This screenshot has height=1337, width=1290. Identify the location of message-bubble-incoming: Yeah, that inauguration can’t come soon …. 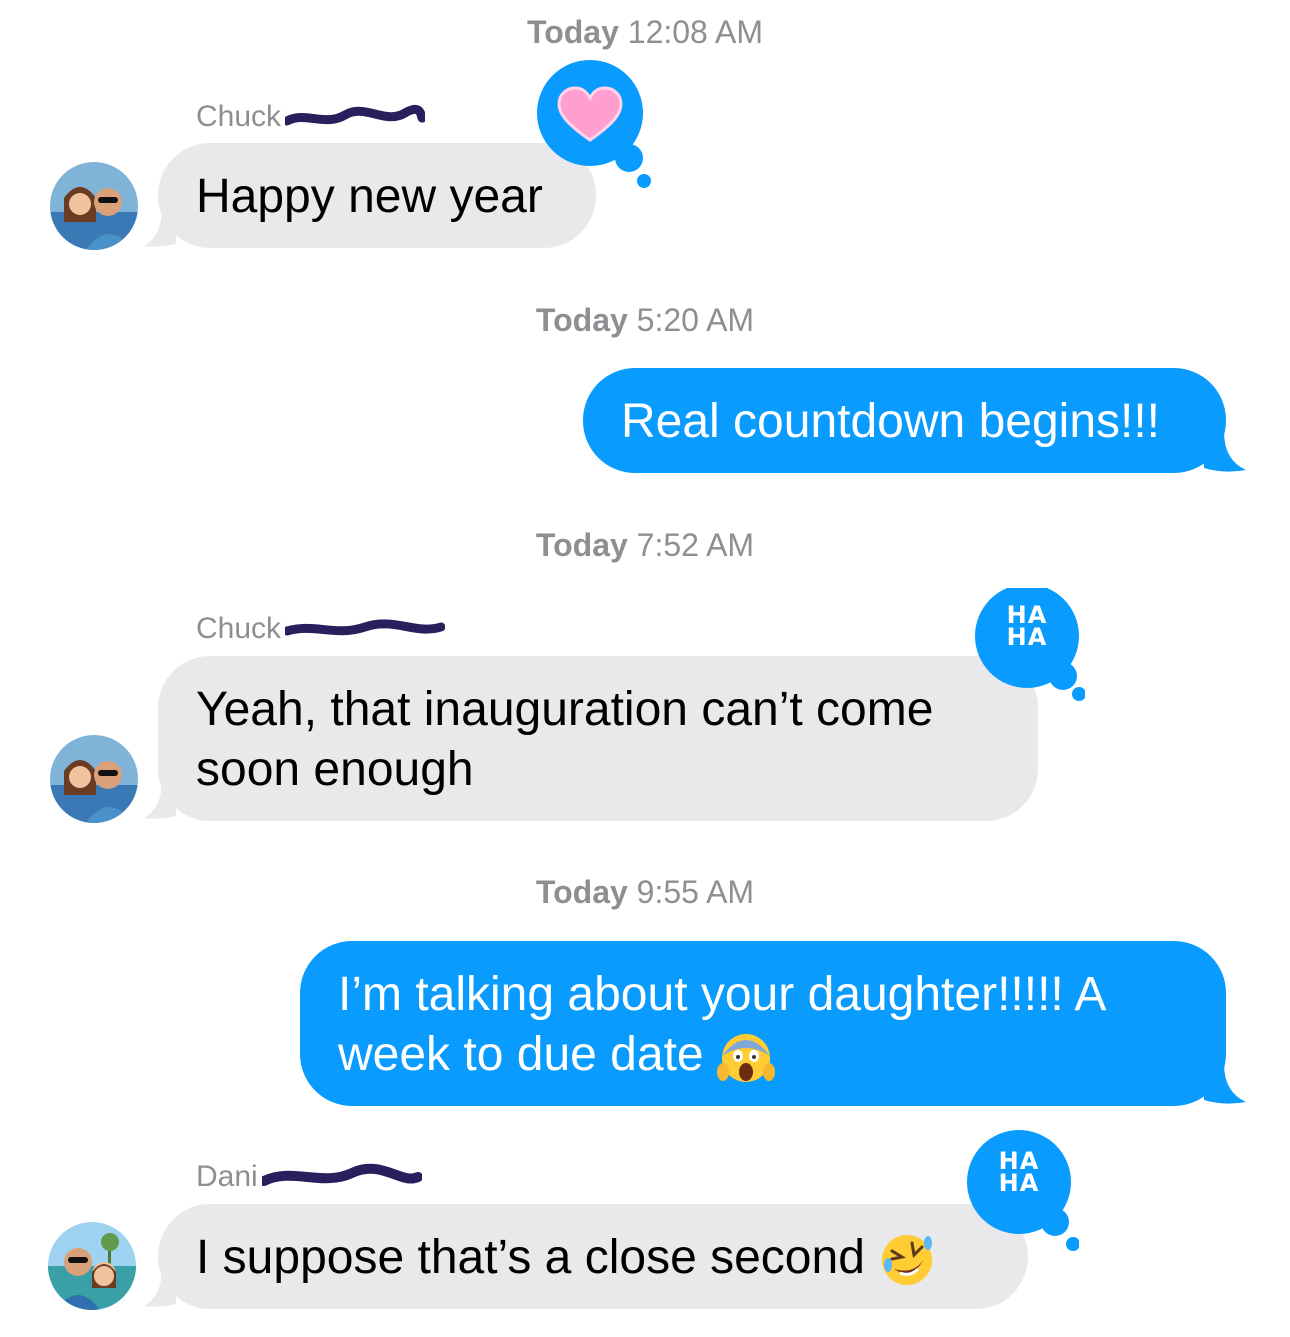
(598, 738).